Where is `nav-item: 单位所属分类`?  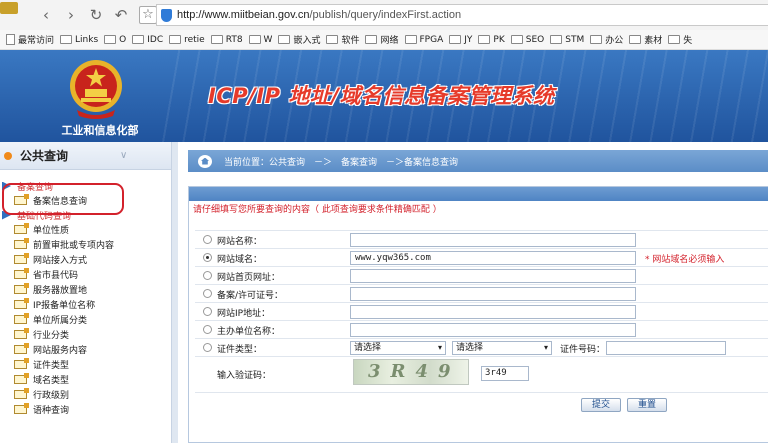 nav-item: 单位所属分类 is located at coordinates (88, 319).